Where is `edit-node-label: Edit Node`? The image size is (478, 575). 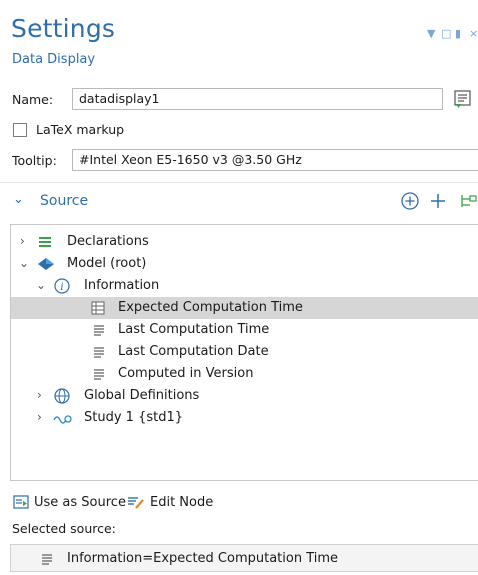 edit-node-label: Edit Node is located at coordinates (182, 502).